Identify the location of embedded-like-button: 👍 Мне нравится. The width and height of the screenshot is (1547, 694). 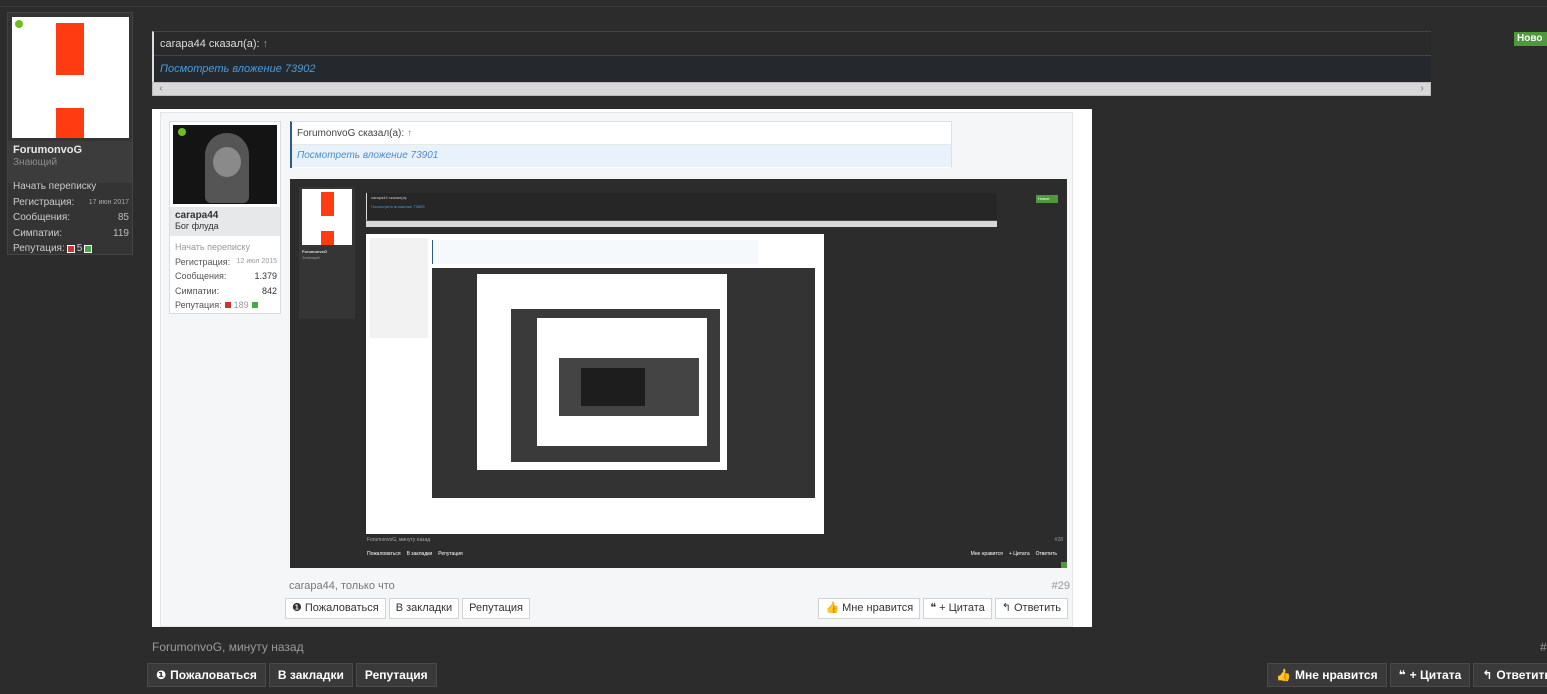
(869, 608).